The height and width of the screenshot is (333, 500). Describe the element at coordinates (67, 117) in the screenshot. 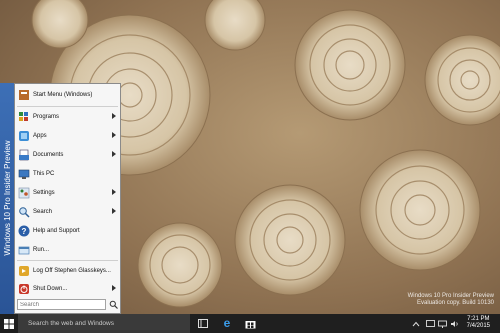

I see `menu-item-programs: Programs` at that location.